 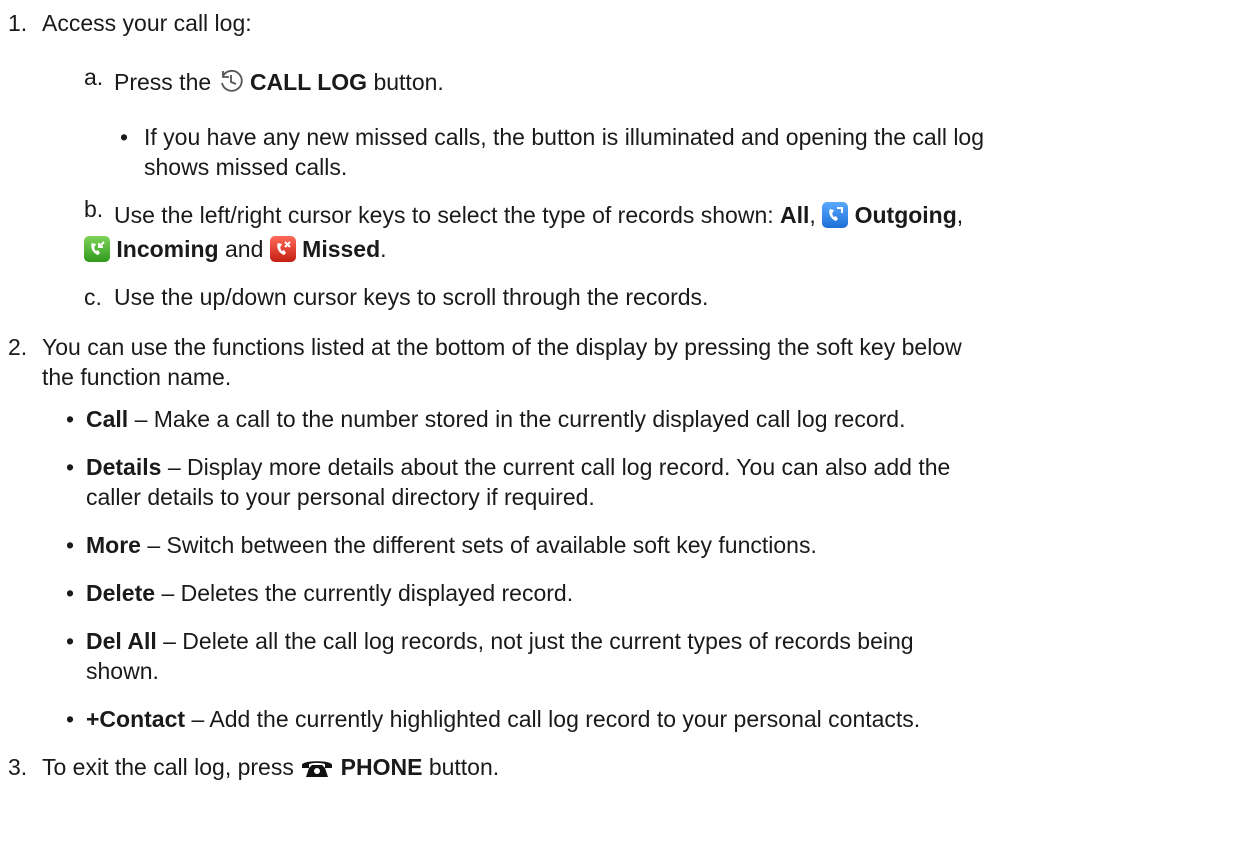 What do you see at coordinates (97, 249) in the screenshot?
I see `incoming-call-icon` at bounding box center [97, 249].